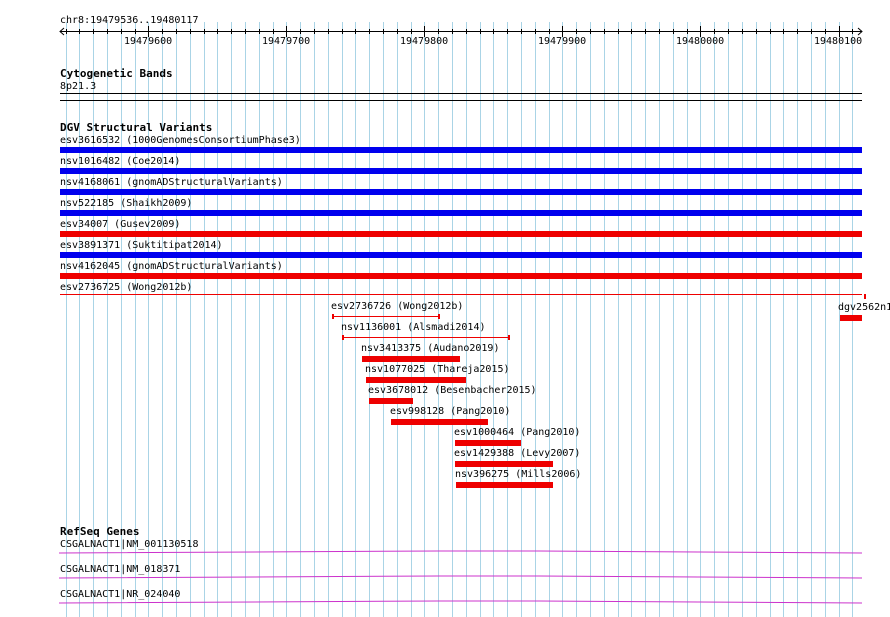 The image size is (890, 617). Describe the element at coordinates (864, 307) in the screenshot. I see `dgv-variant-label: dgv2562n166` at that location.